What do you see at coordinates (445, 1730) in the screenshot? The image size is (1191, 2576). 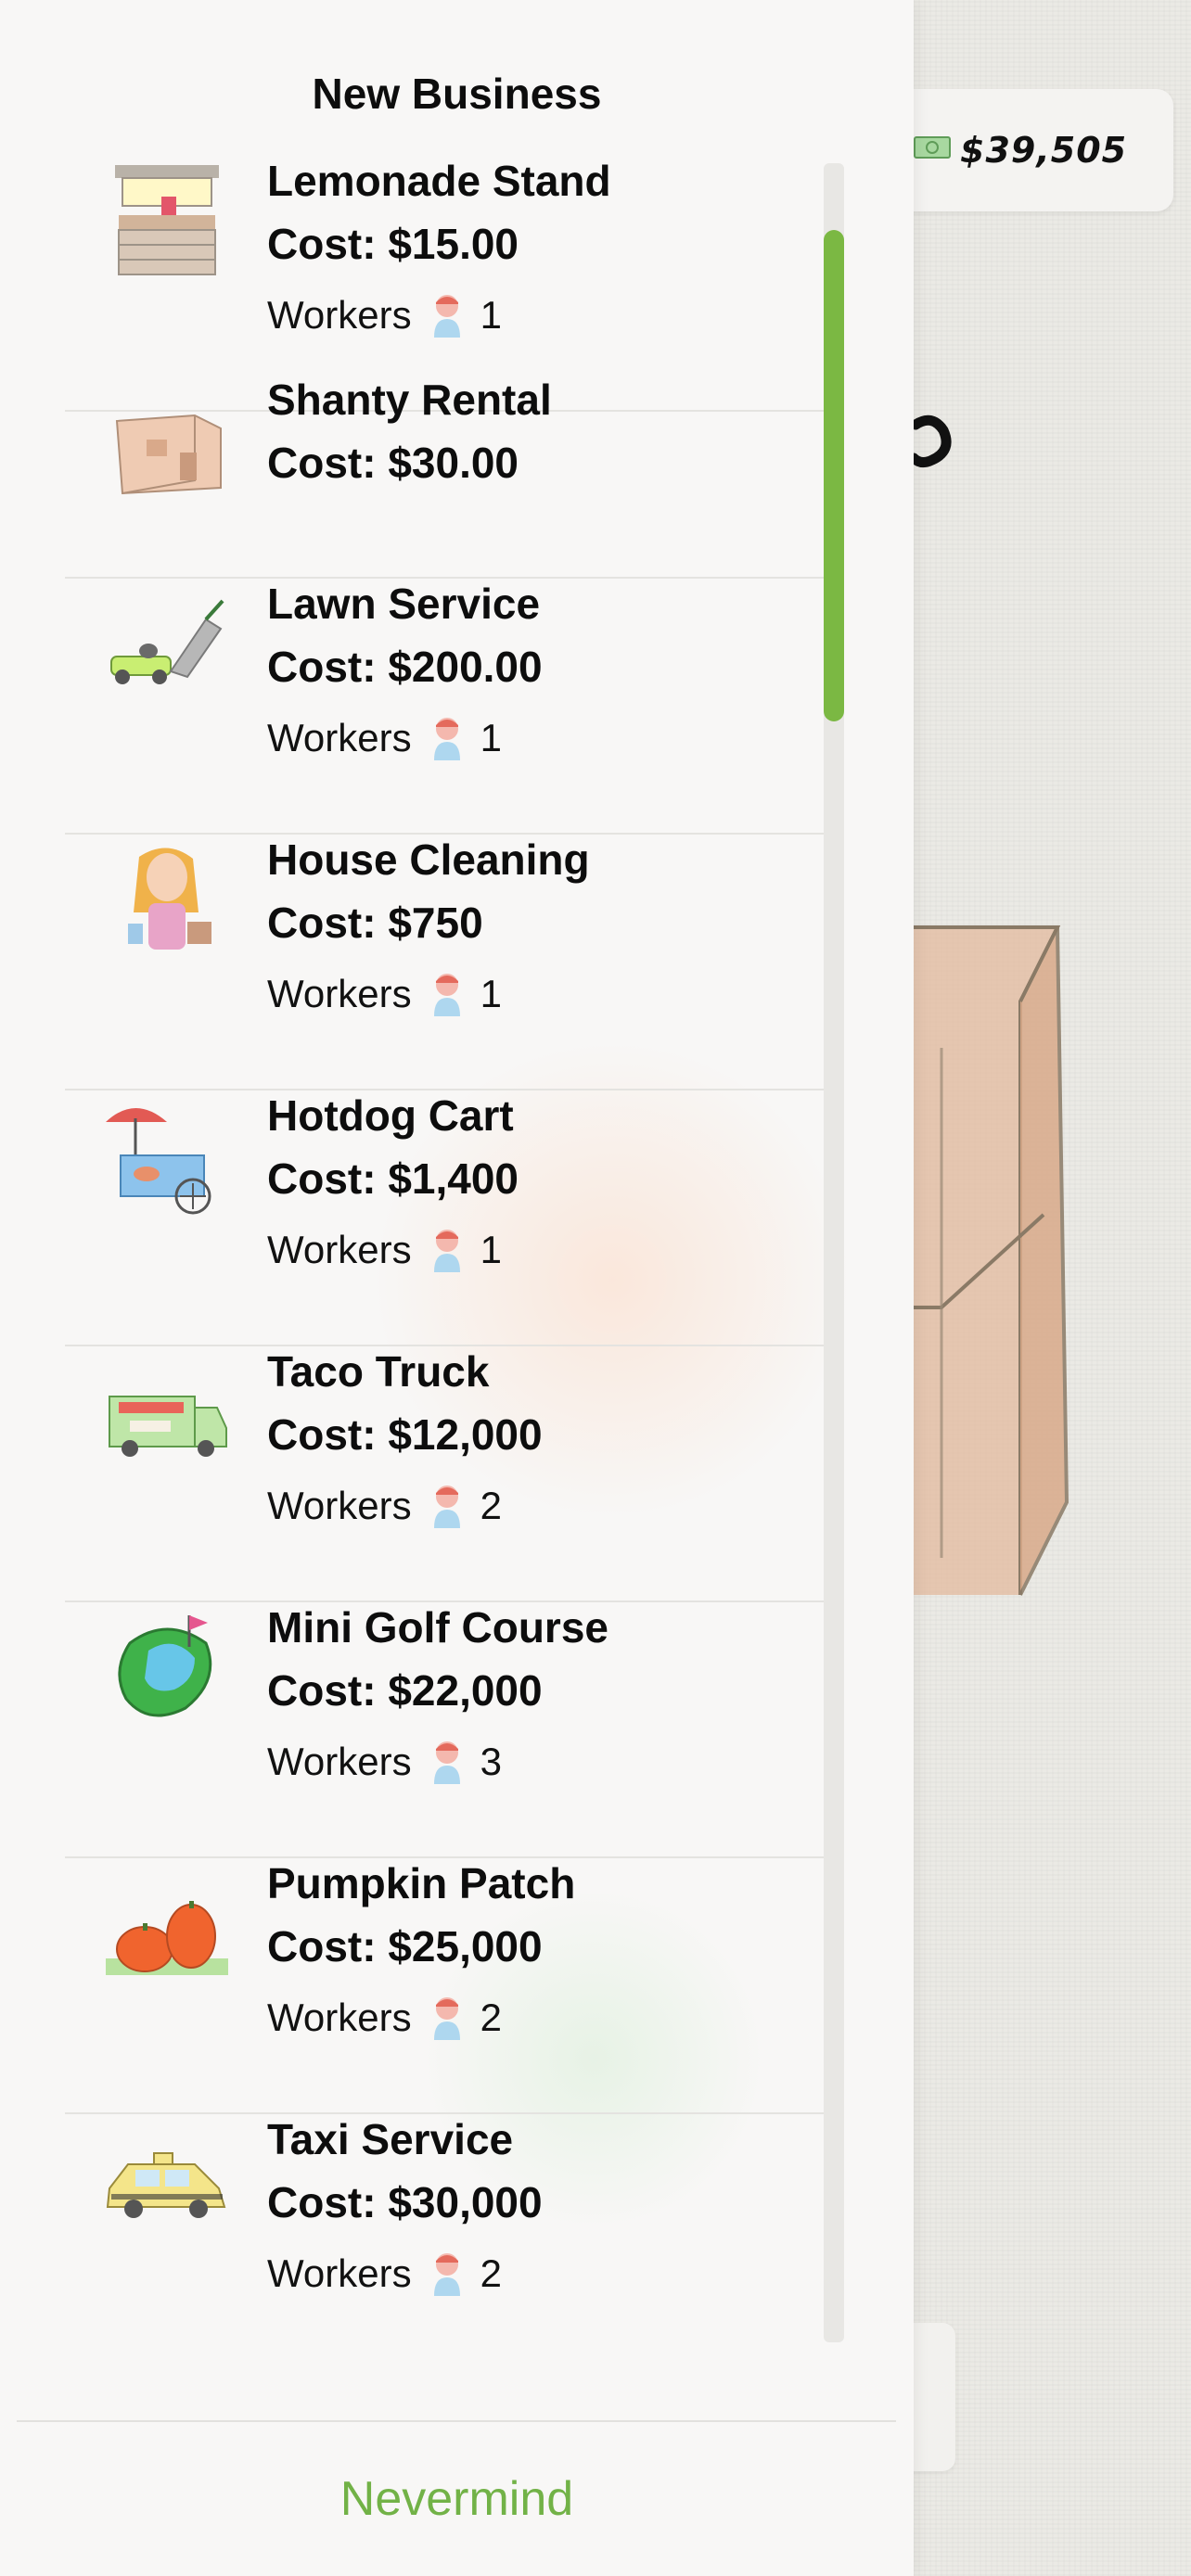 I see `business-item-mini-golf-course: Mini Golf Course Cost: $22,000 Workers 3` at bounding box center [445, 1730].